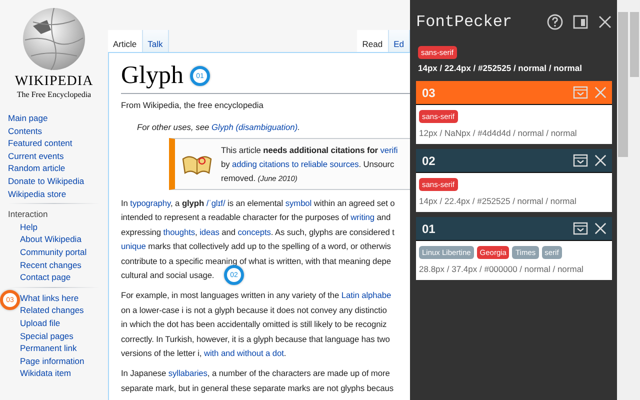  What do you see at coordinates (167, 275) in the screenshot?
I see `paragraph-line: cultural and social usage.` at bounding box center [167, 275].